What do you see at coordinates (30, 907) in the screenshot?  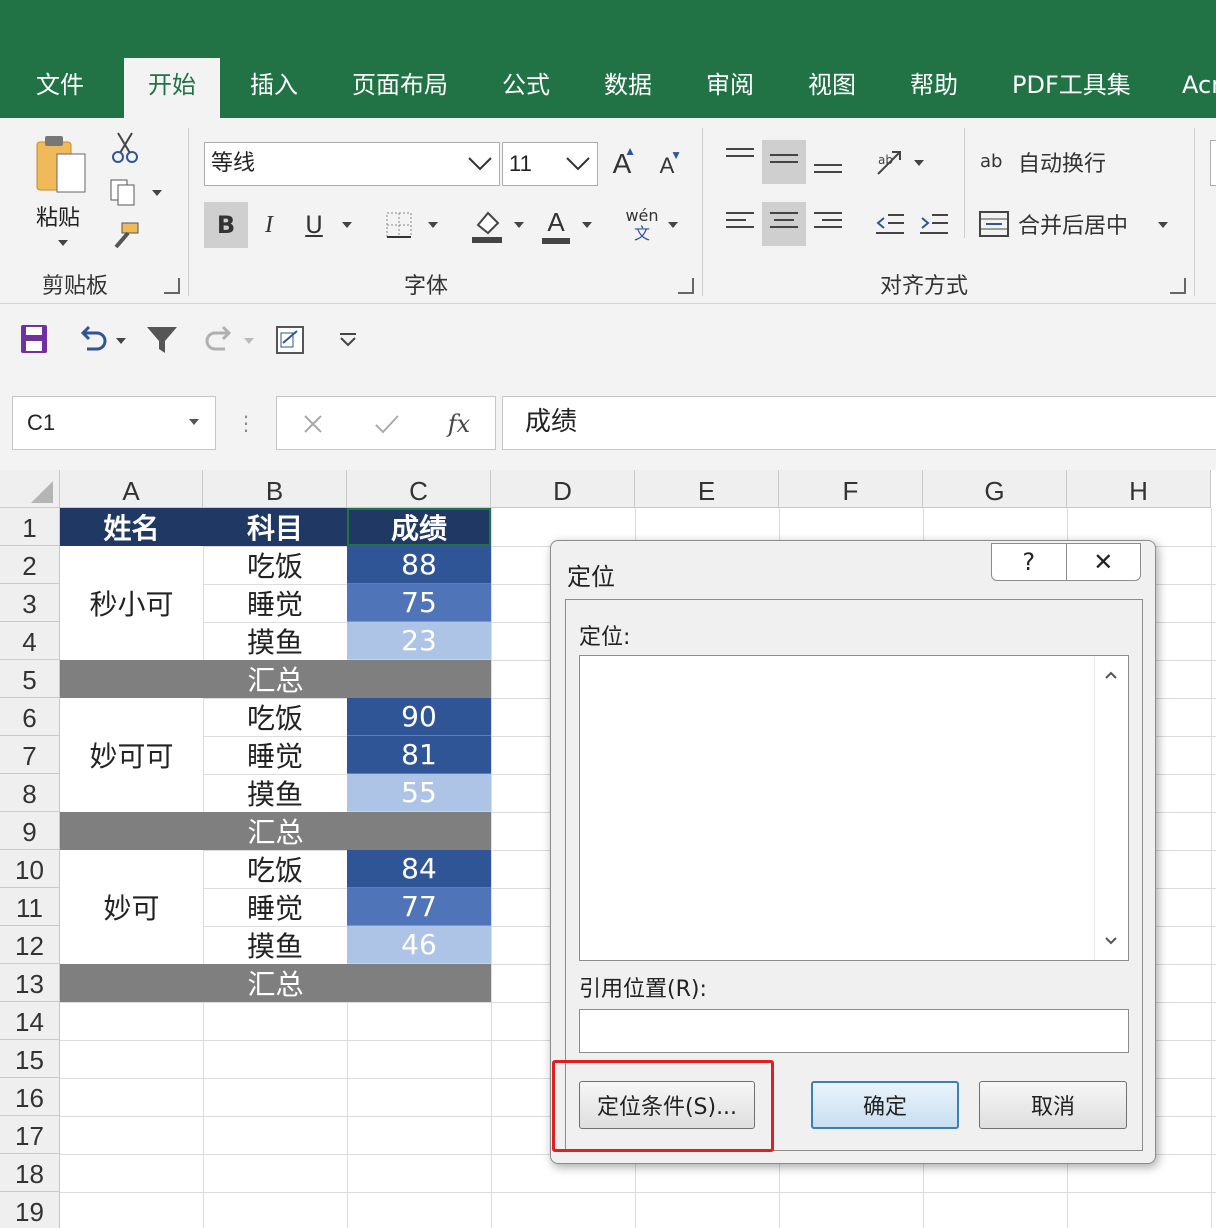 I see `row-header: 11` at bounding box center [30, 907].